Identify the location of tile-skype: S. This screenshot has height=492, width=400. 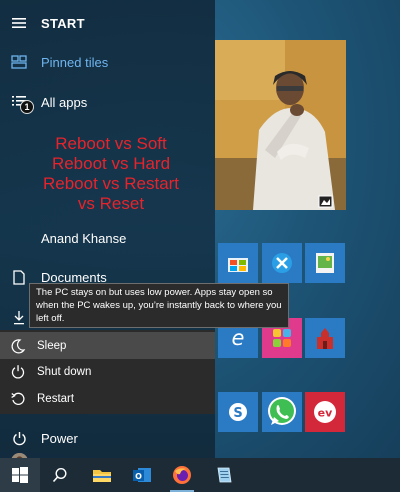
(238, 412).